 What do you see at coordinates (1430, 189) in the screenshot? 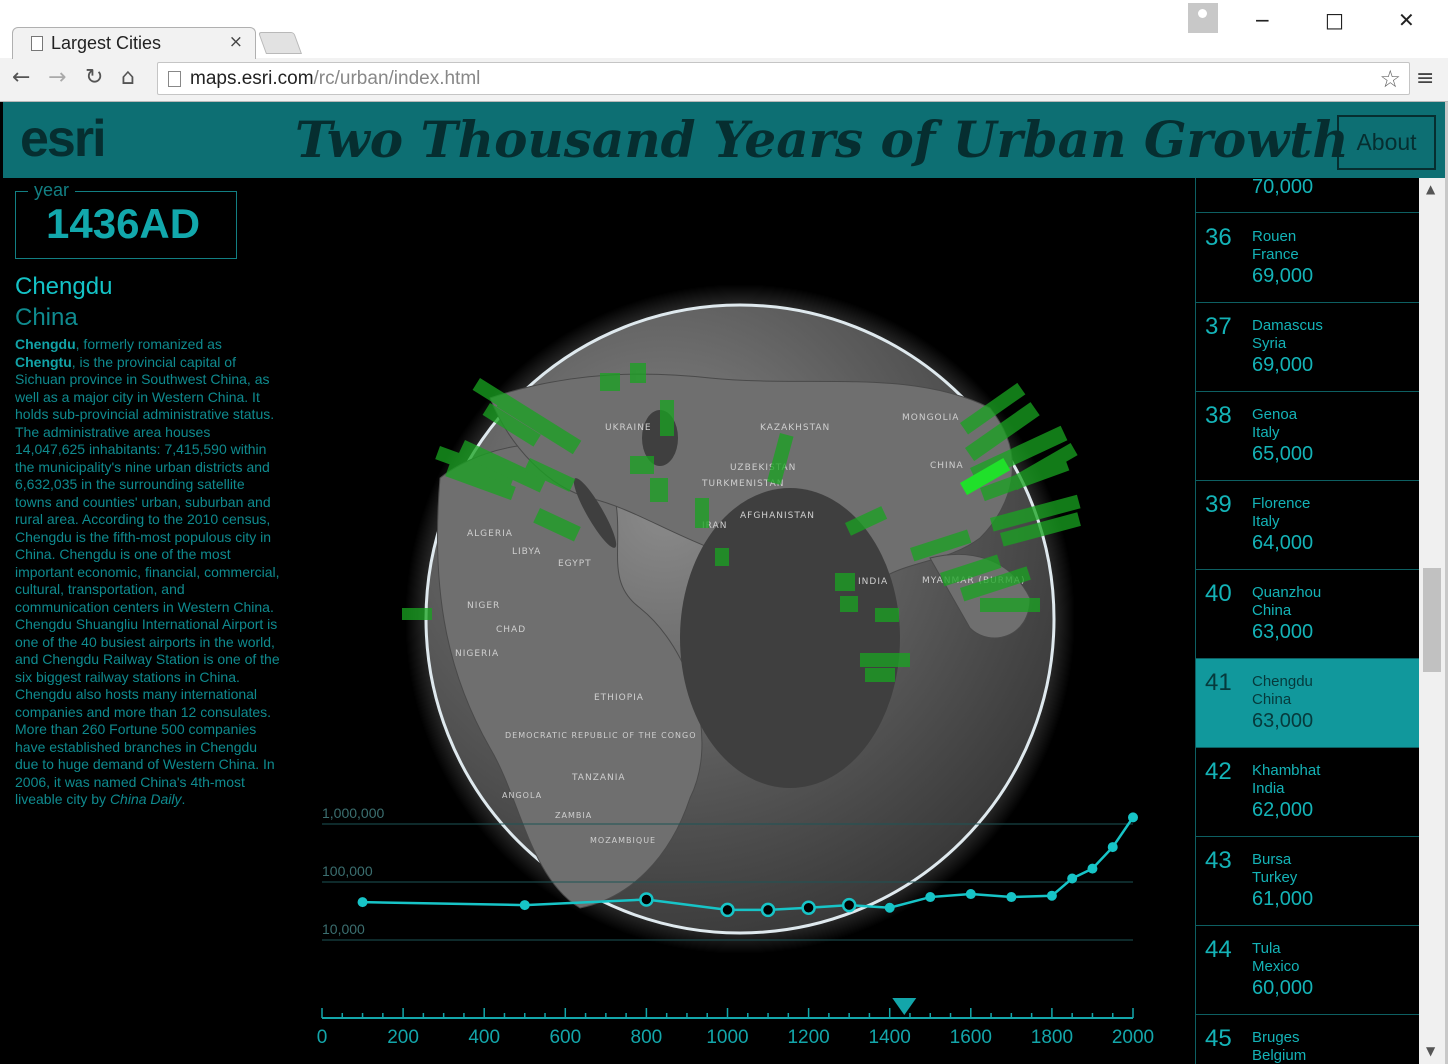
I see `scroll-up-arrow-icon: ▲` at bounding box center [1430, 189].